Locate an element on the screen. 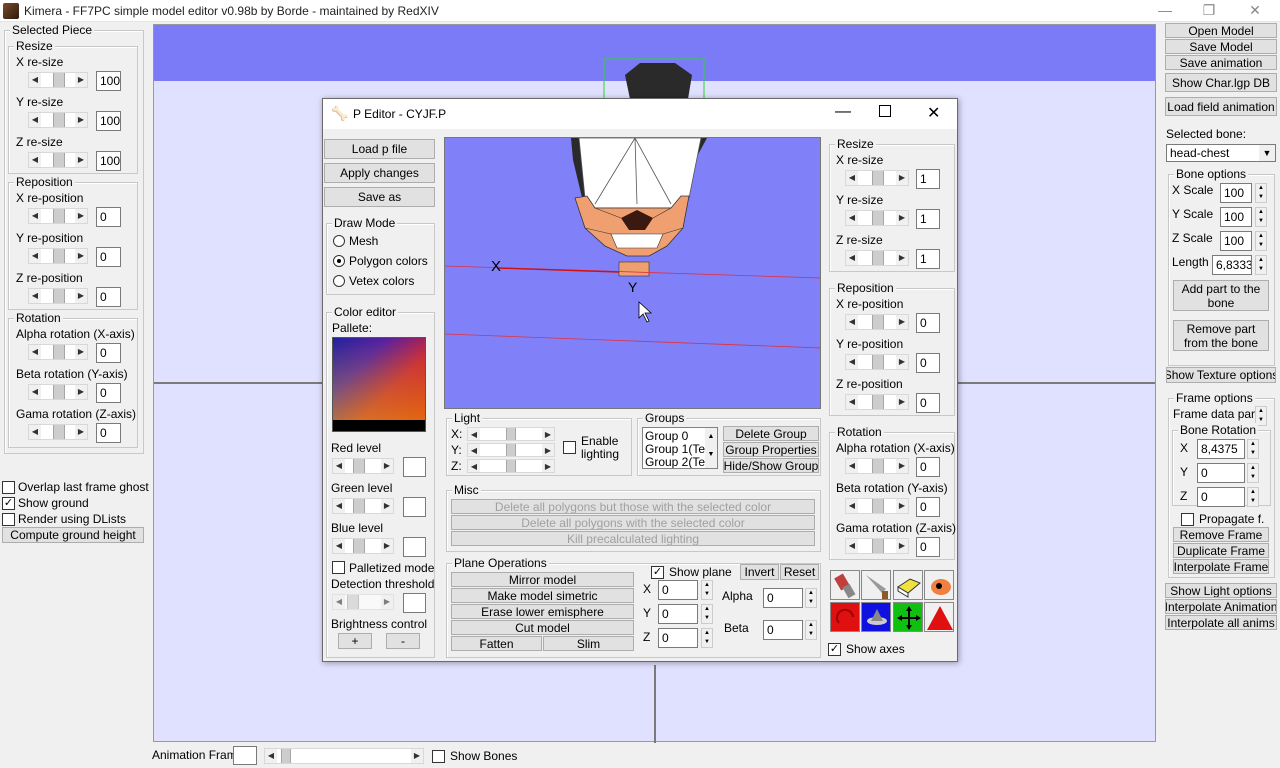  new-polygon-icon is located at coordinates (939, 617).